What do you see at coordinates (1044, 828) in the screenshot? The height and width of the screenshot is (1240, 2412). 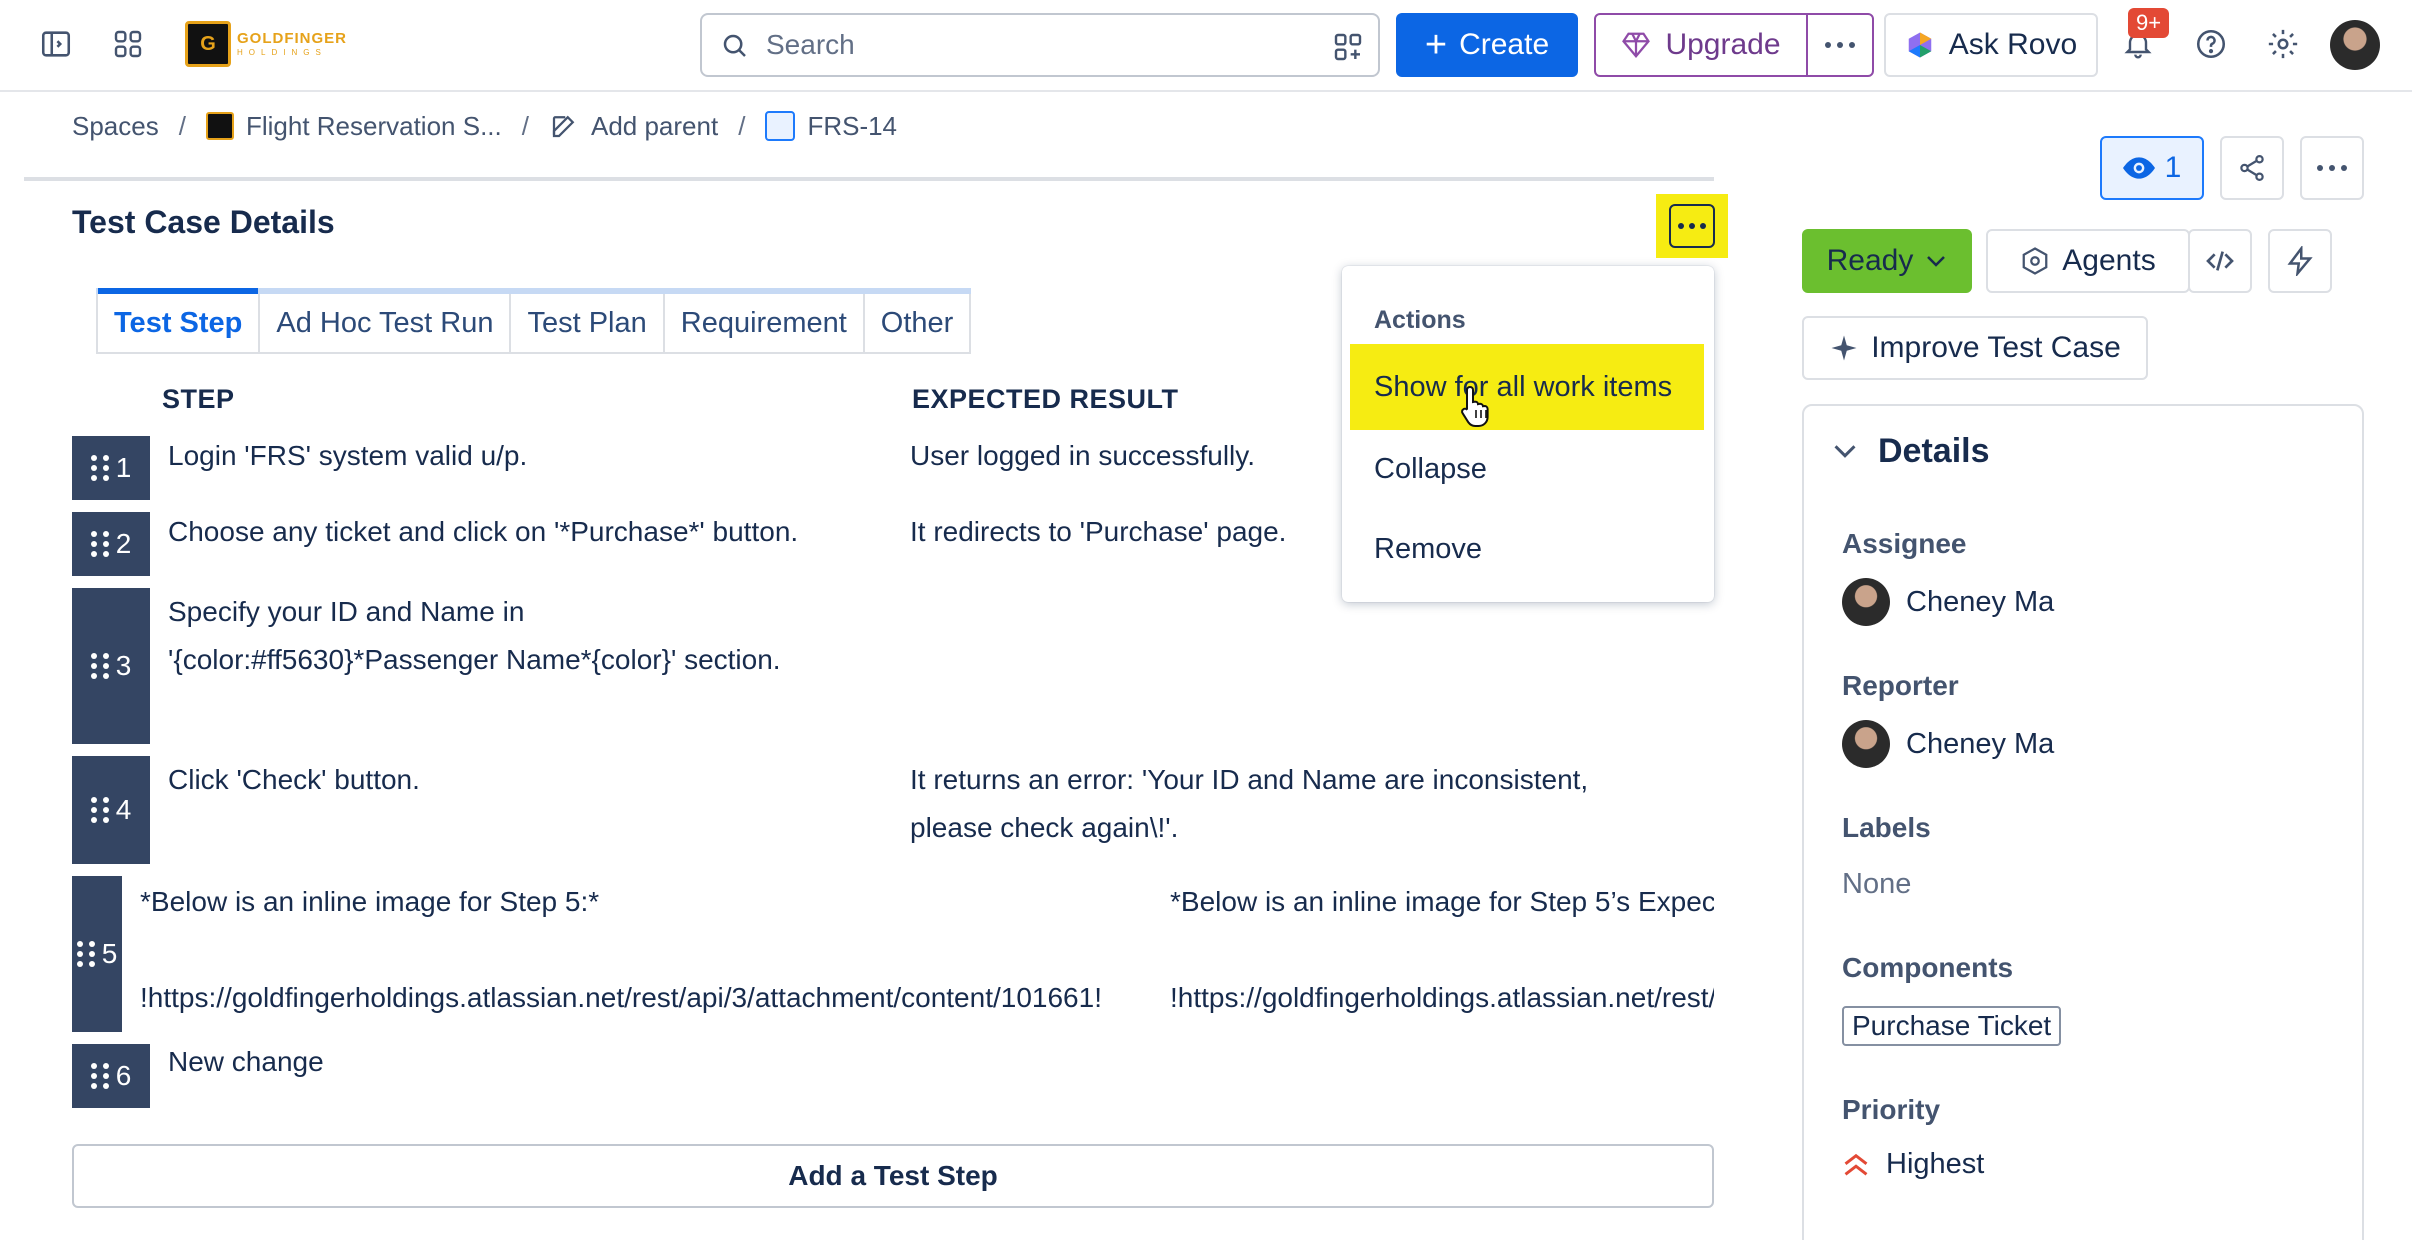 I see `expected-text-line: please check again\!'.` at bounding box center [1044, 828].